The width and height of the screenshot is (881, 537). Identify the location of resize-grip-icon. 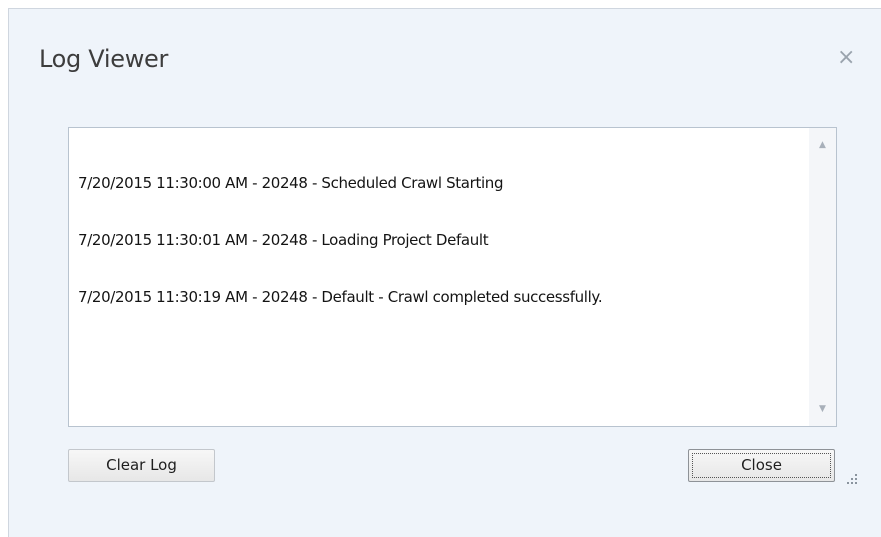
(852, 481).